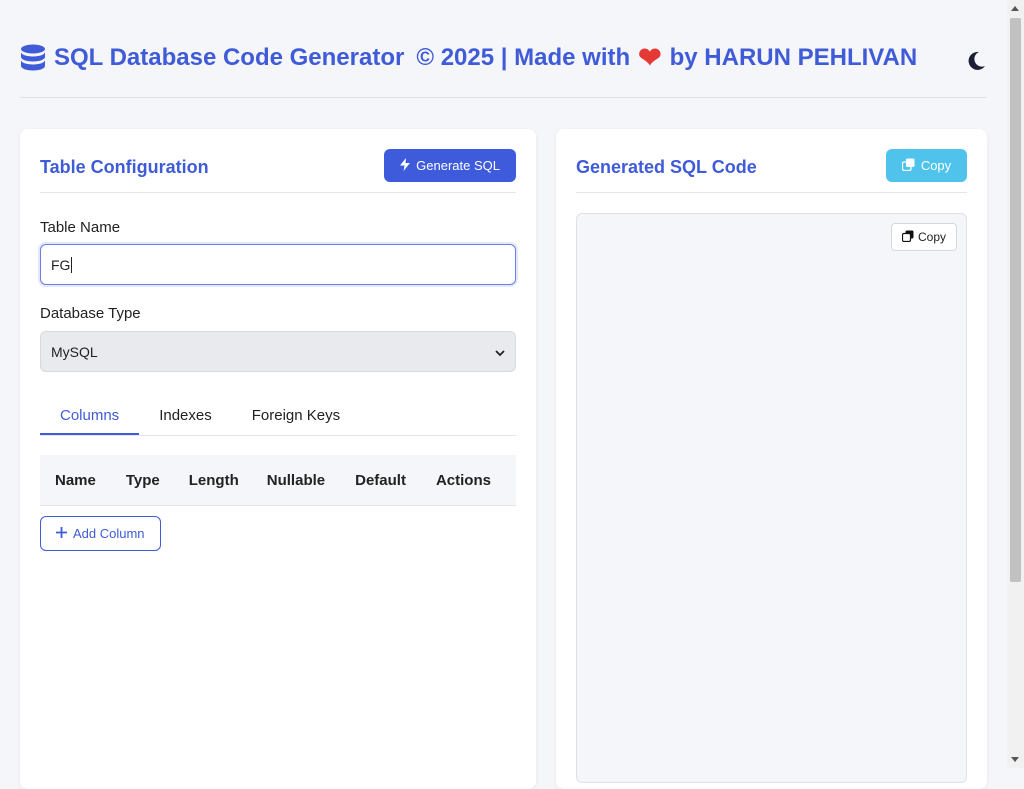 This screenshot has height=789, width=1024. I want to click on text-caret, so click(72, 264).